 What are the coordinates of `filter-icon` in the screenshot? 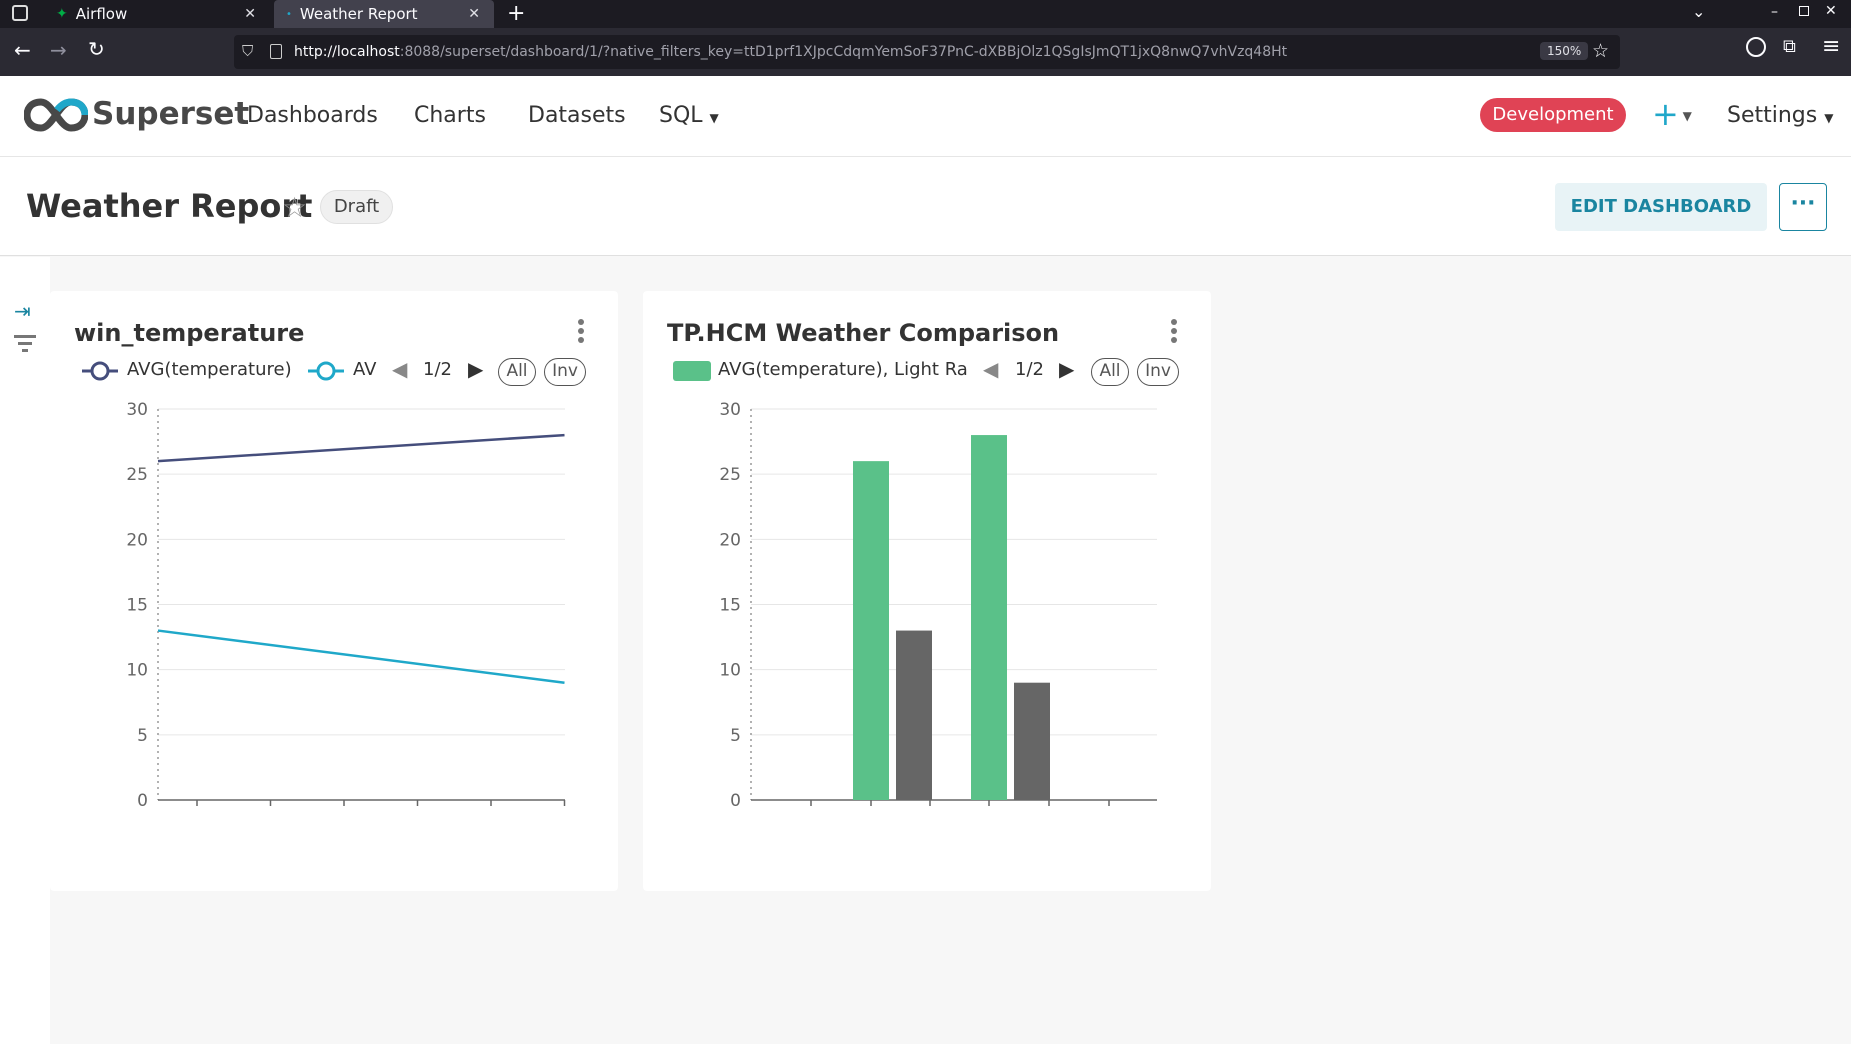 It's located at (25, 343).